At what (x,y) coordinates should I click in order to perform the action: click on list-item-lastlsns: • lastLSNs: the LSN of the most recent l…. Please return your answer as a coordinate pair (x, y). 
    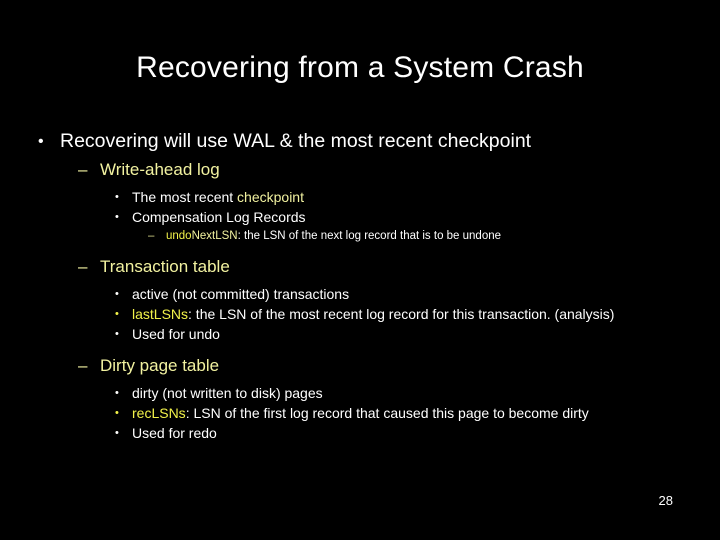
    Looking at the image, I should click on (360, 314).